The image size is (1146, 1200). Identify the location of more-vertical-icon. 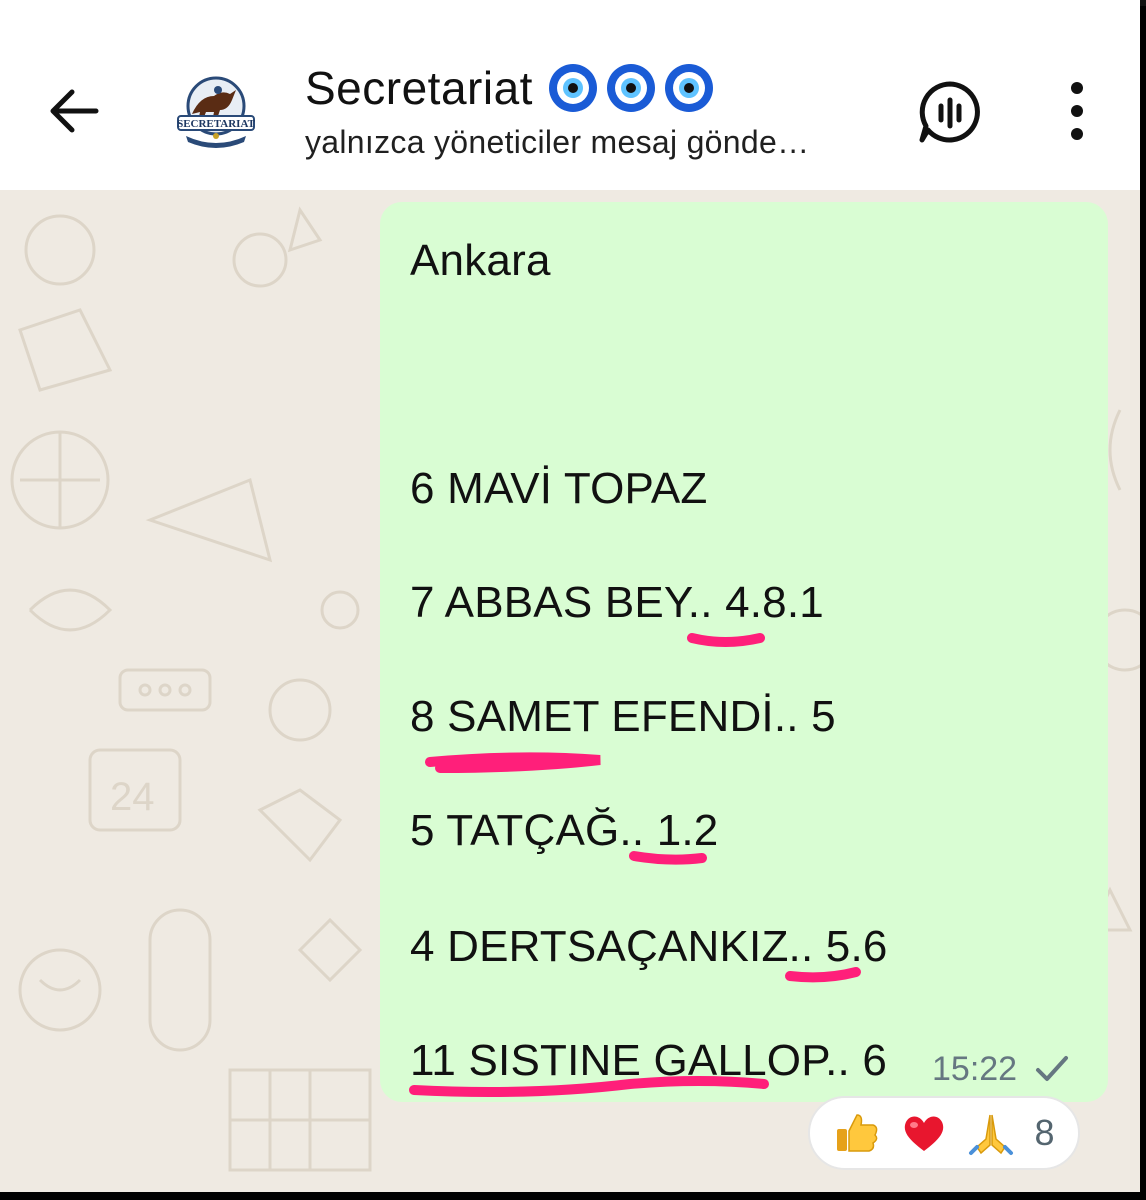
(1077, 111).